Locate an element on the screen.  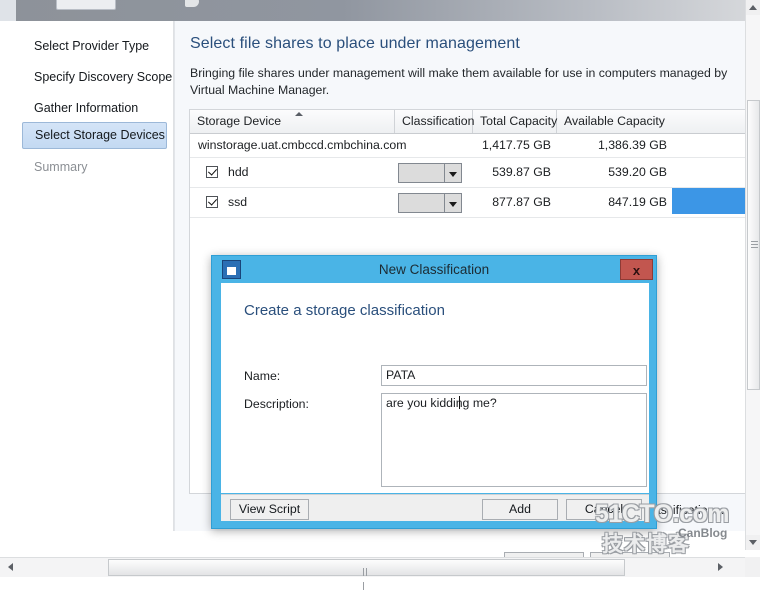
name-input-value: PATA is located at coordinates (401, 375).